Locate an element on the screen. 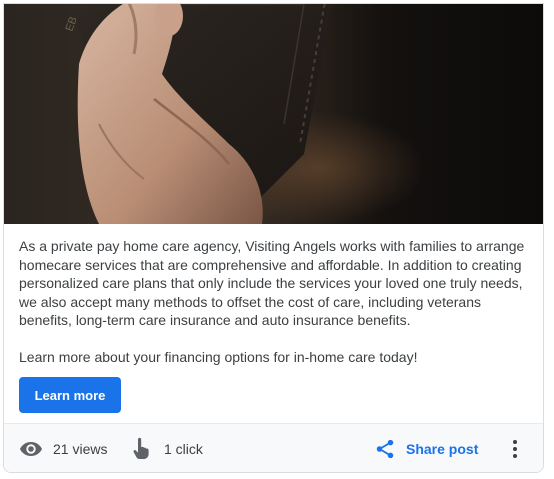 Image resolution: width=554 pixels, height=479 pixels. share-icon is located at coordinates (385, 449).